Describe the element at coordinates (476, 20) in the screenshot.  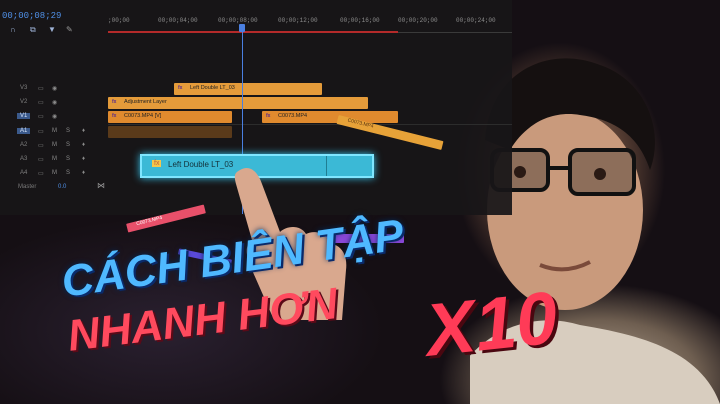
I see `ruler-tick: 00;00;24;00` at that location.